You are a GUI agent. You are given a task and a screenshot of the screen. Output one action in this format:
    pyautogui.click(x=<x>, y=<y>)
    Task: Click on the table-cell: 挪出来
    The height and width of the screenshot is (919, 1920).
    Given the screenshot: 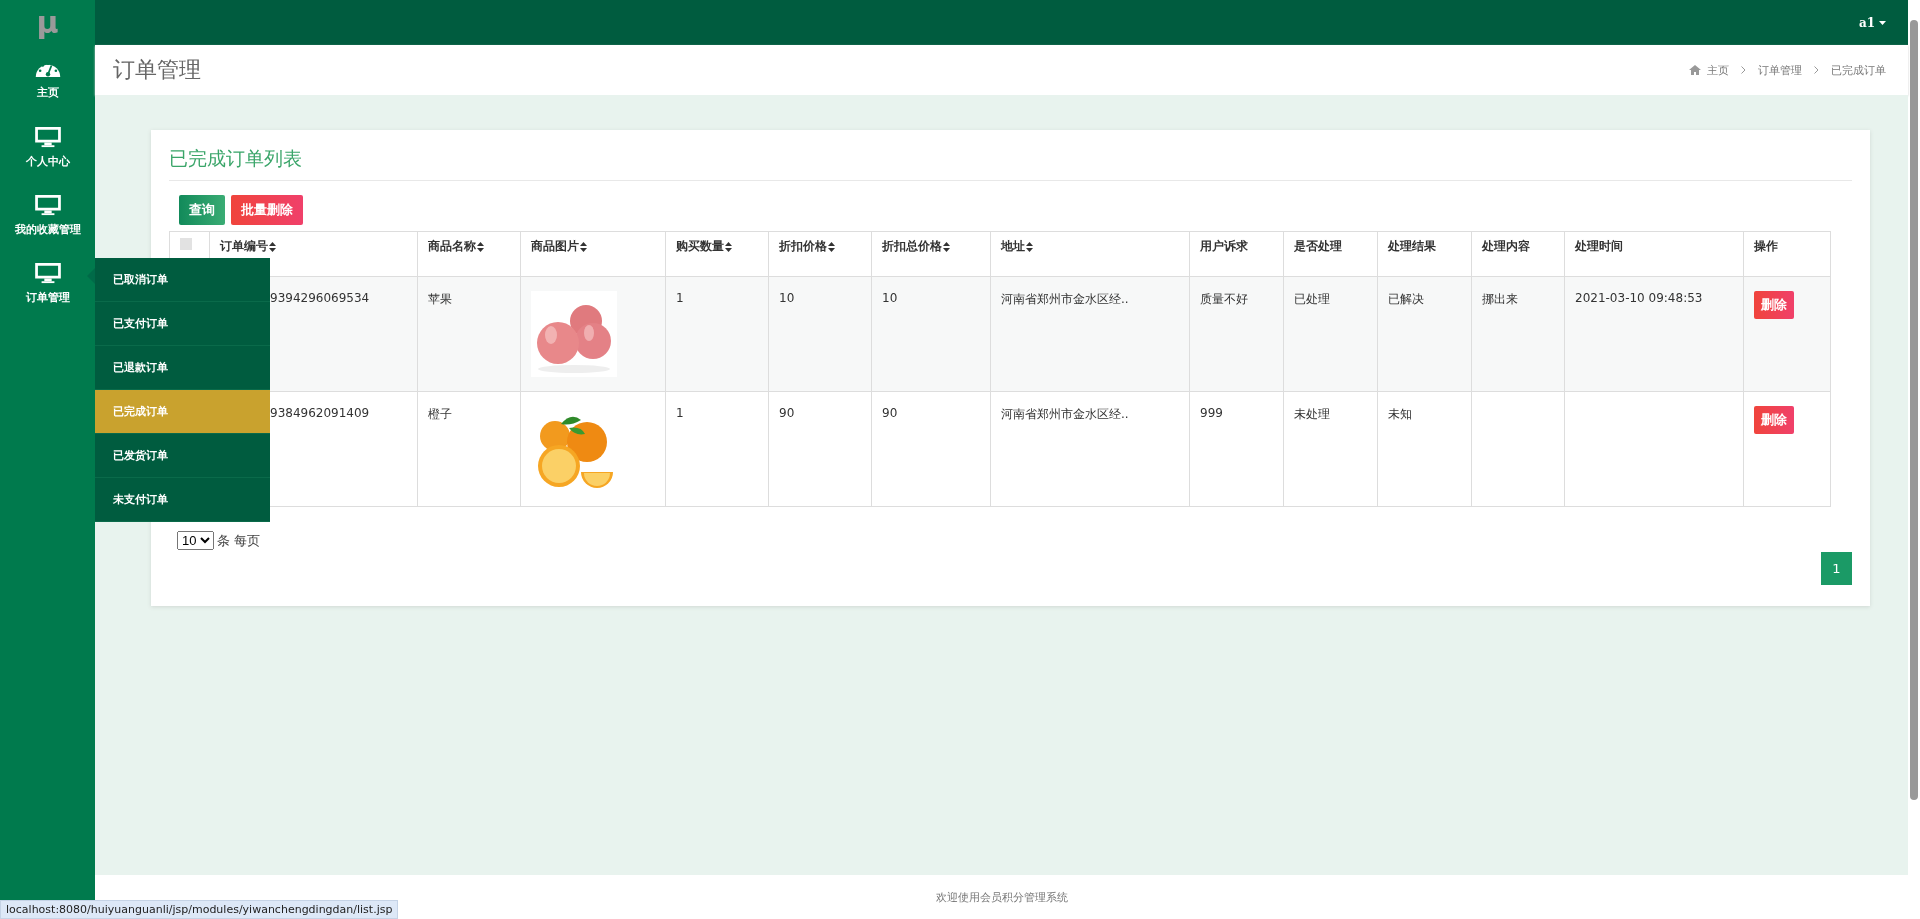 What is the action you would take?
    pyautogui.click(x=1500, y=299)
    